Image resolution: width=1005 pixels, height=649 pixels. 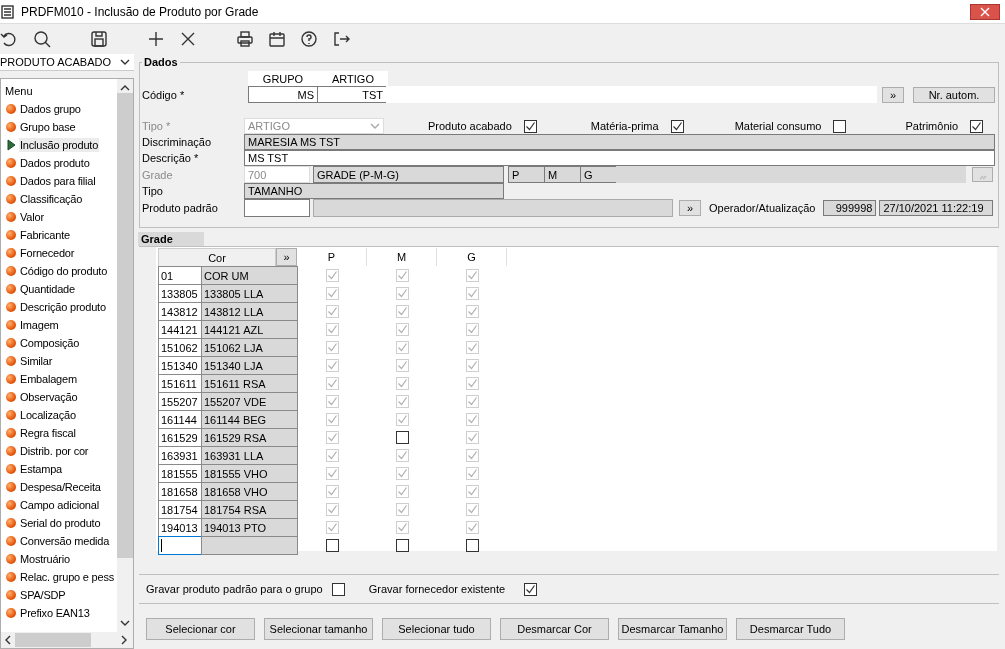 I want to click on logout-icon, so click(x=341, y=39).